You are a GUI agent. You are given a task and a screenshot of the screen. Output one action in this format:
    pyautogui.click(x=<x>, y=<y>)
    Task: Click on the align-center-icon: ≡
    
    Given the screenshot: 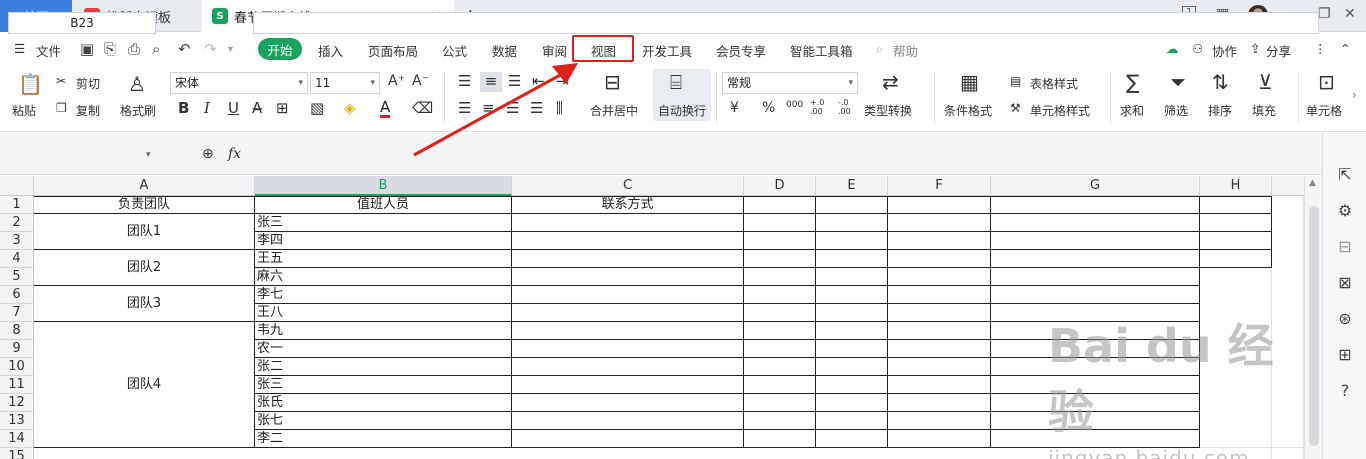 What is the action you would take?
    pyautogui.click(x=488, y=108)
    